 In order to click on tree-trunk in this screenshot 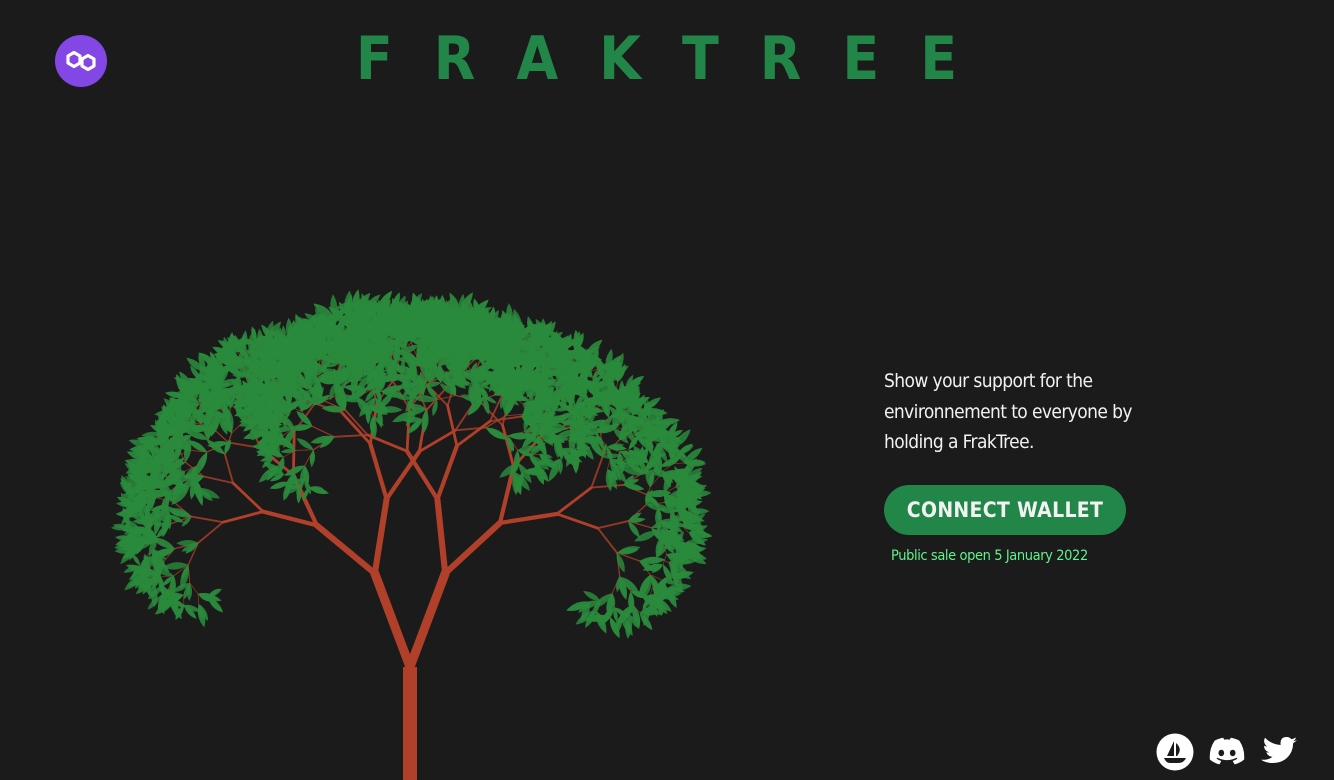, I will do `click(410, 723)`.